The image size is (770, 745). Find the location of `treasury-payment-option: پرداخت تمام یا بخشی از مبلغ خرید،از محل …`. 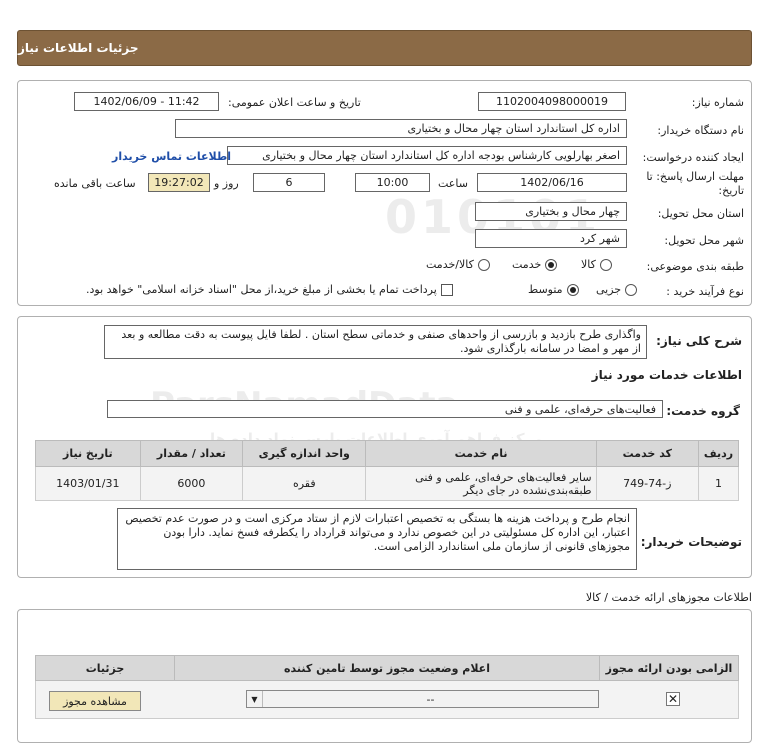

treasury-payment-option: پرداخت تمام یا بخشی از مبلغ خرید،از محل … is located at coordinates (269, 289).